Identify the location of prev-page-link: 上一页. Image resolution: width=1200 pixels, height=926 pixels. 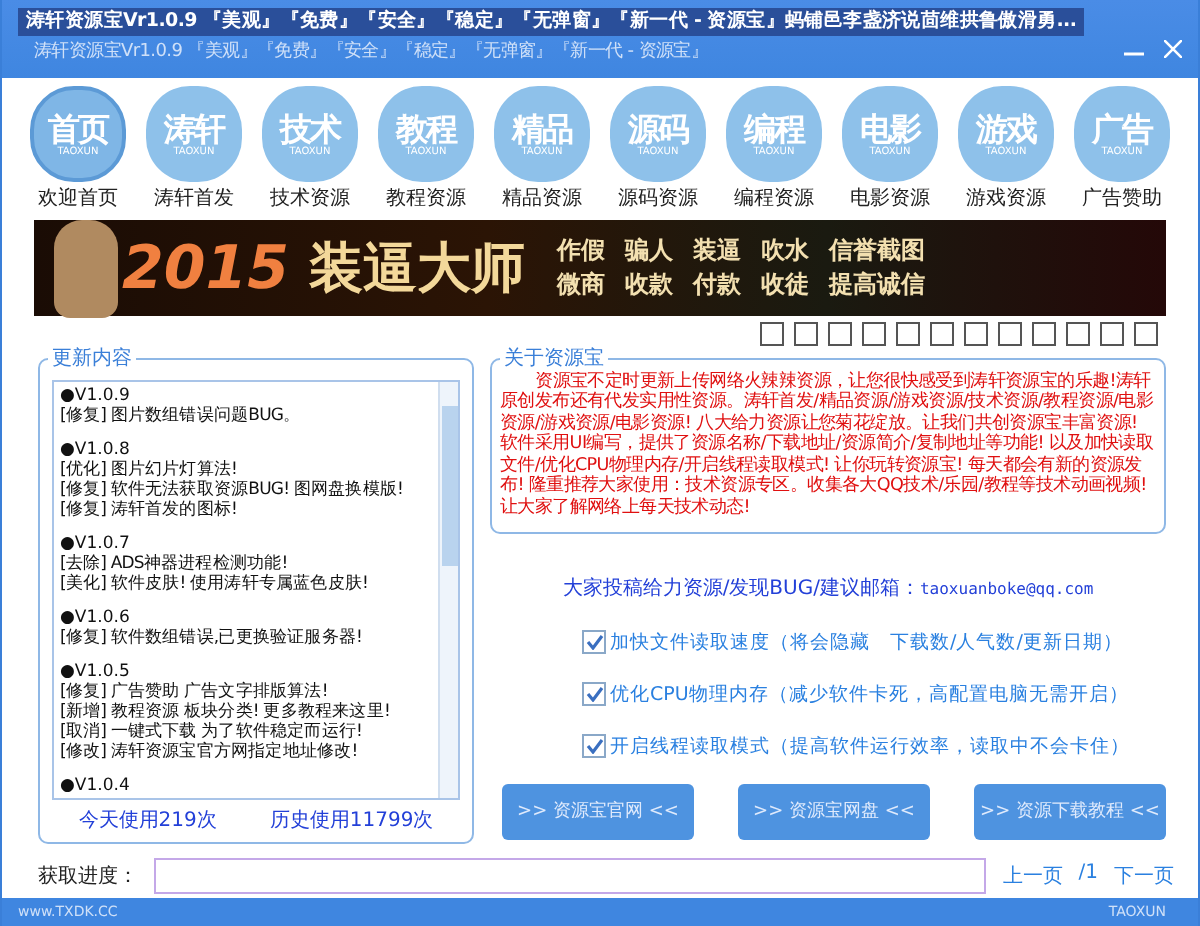
(1032, 875).